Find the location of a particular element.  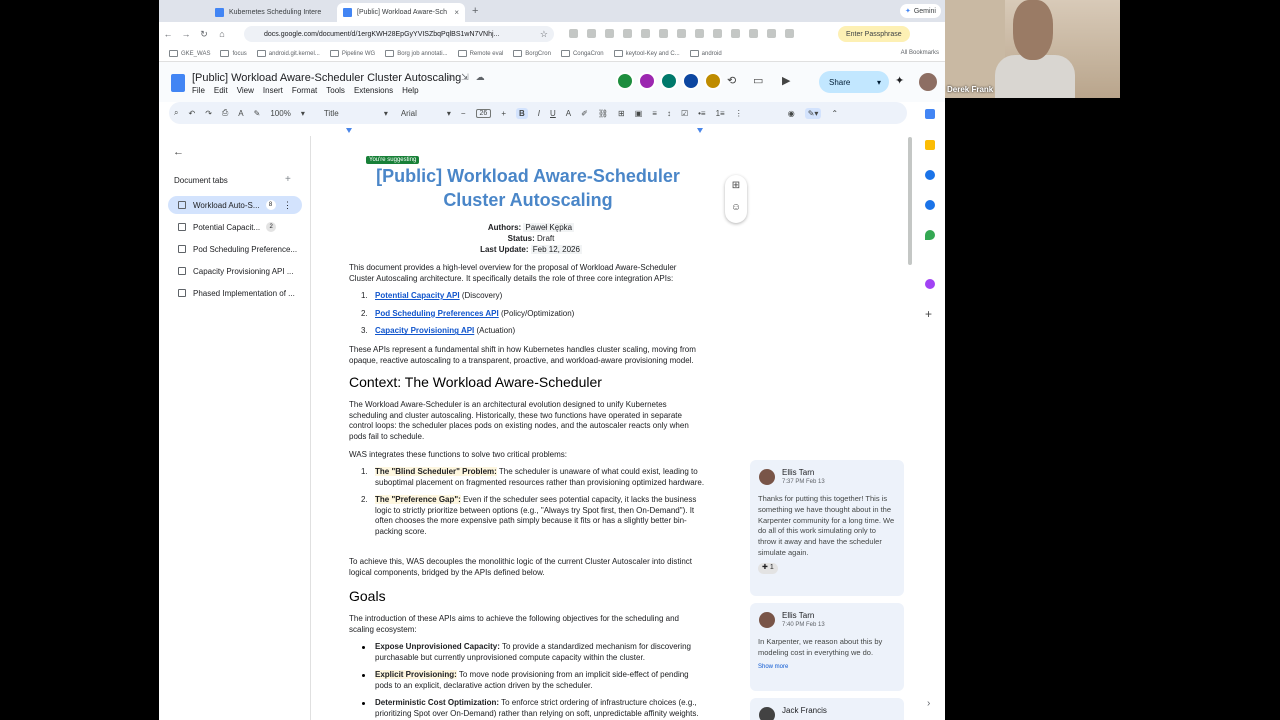

menu-edit: Edit is located at coordinates (221, 90).